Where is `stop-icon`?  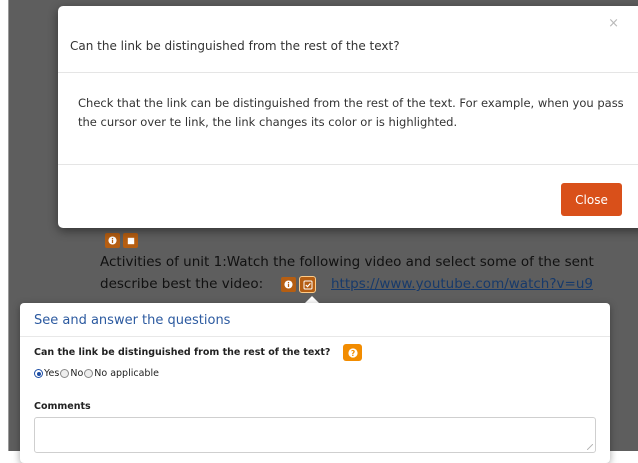 stop-icon is located at coordinates (130, 240).